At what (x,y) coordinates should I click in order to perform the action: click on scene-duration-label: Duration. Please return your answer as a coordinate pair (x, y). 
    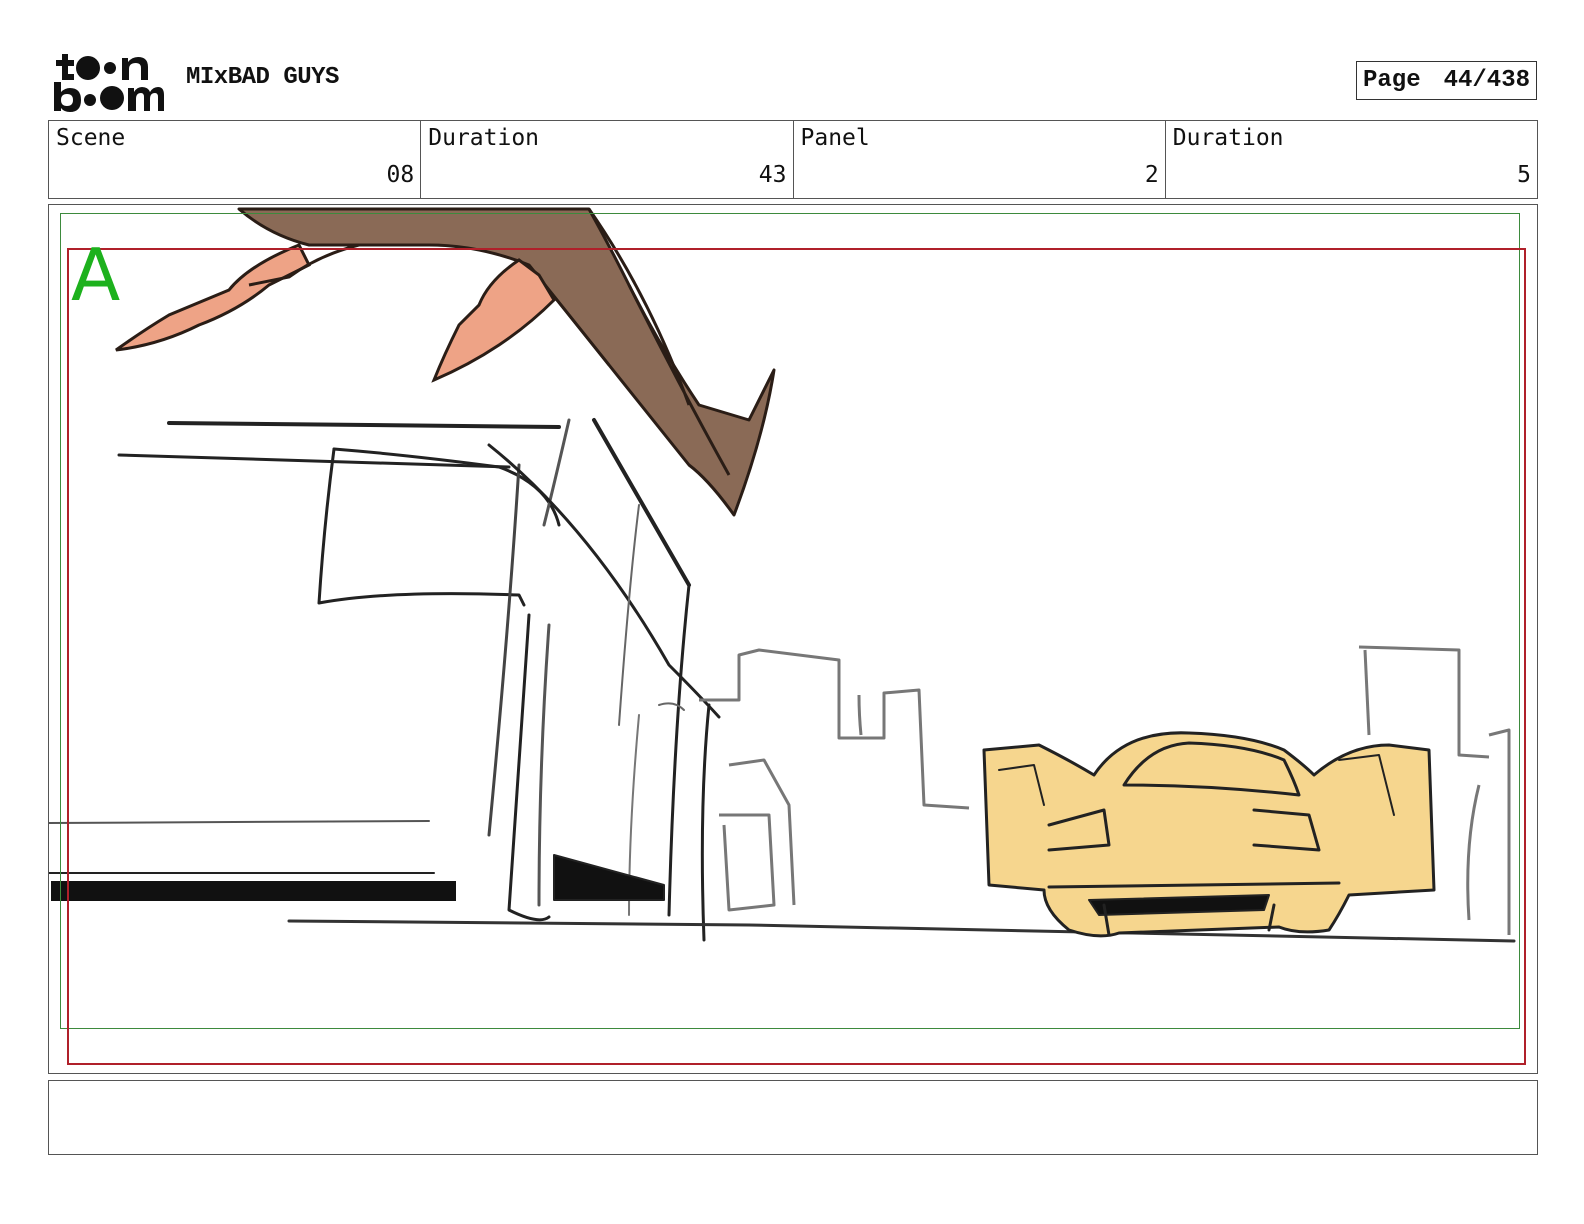
    Looking at the image, I should click on (484, 138).